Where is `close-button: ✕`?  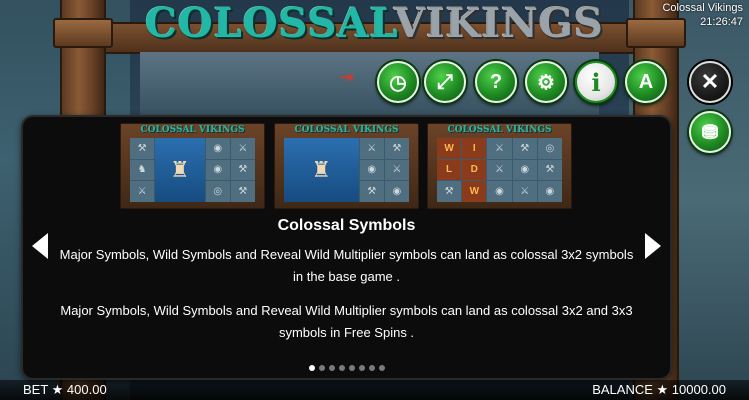
close-button: ✕ is located at coordinates (710, 82).